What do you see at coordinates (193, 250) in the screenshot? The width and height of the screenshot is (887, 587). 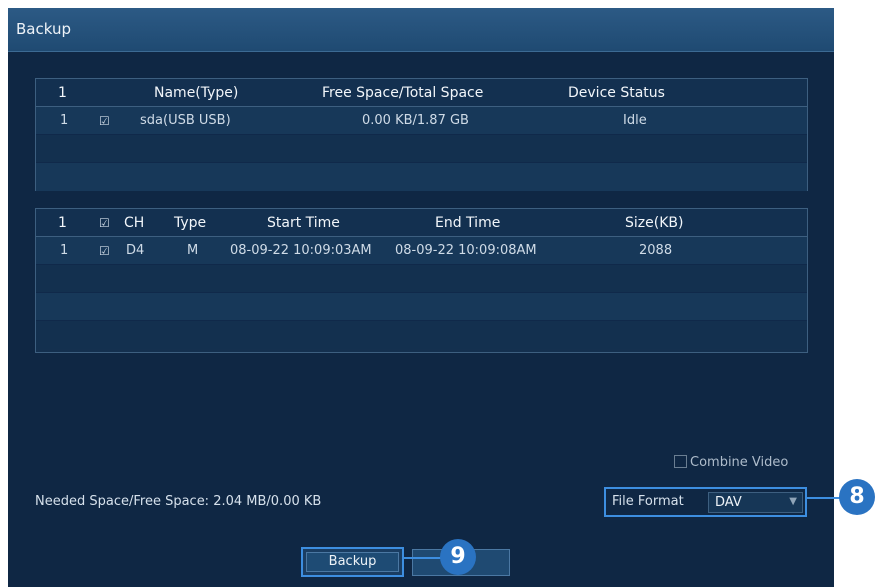 I see `file-row-type: M` at bounding box center [193, 250].